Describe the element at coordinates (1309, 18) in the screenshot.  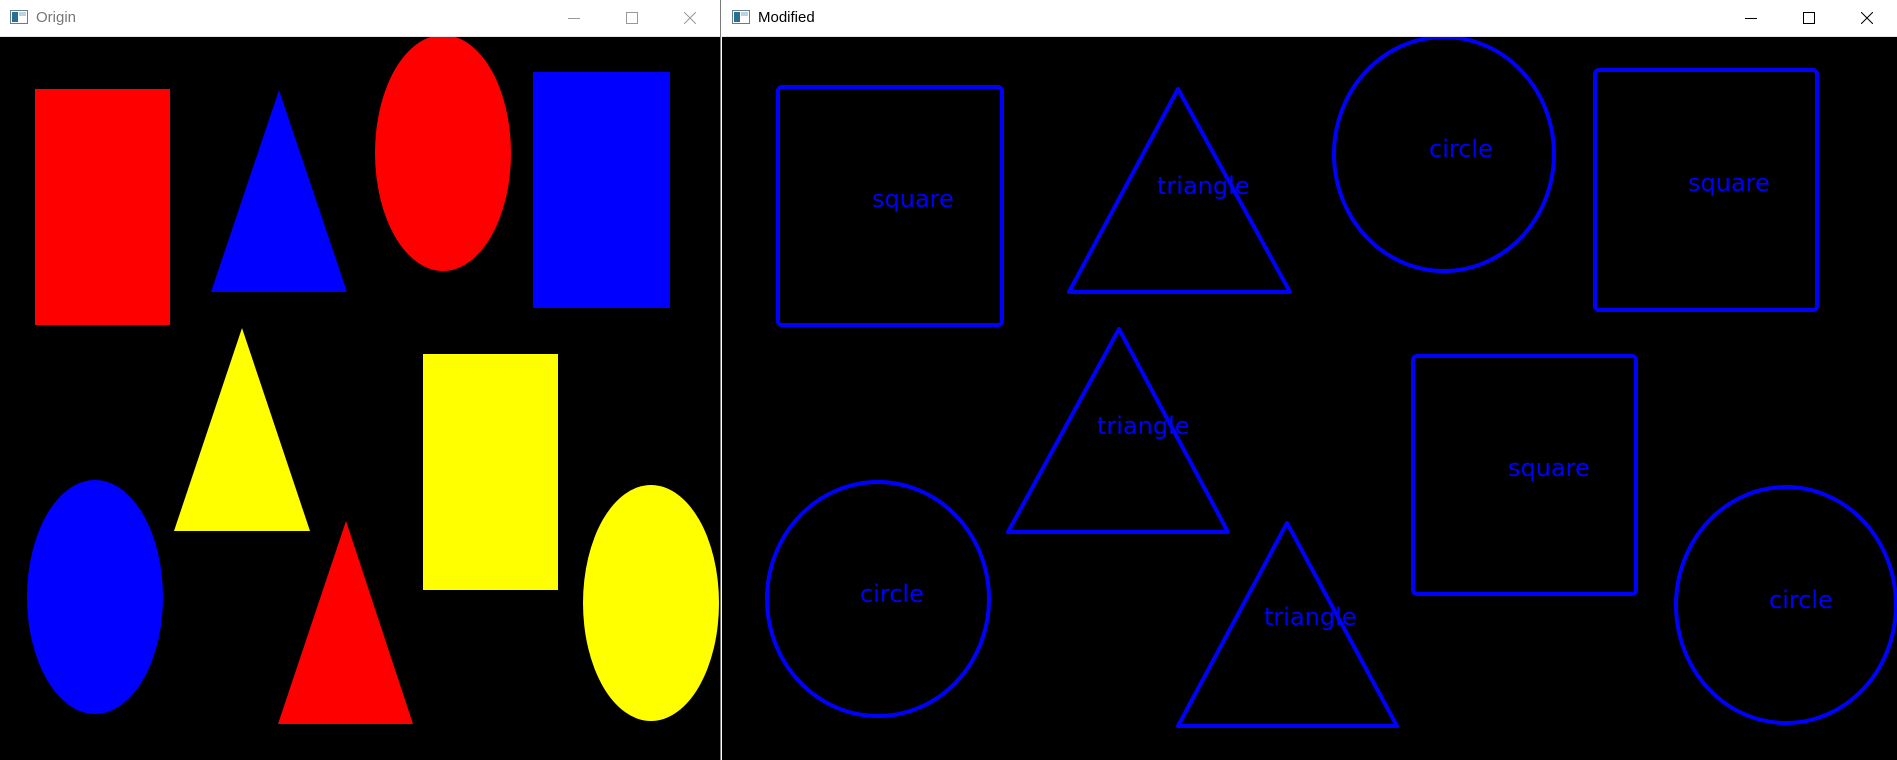
I see `modified-title-bar: Modified` at that location.